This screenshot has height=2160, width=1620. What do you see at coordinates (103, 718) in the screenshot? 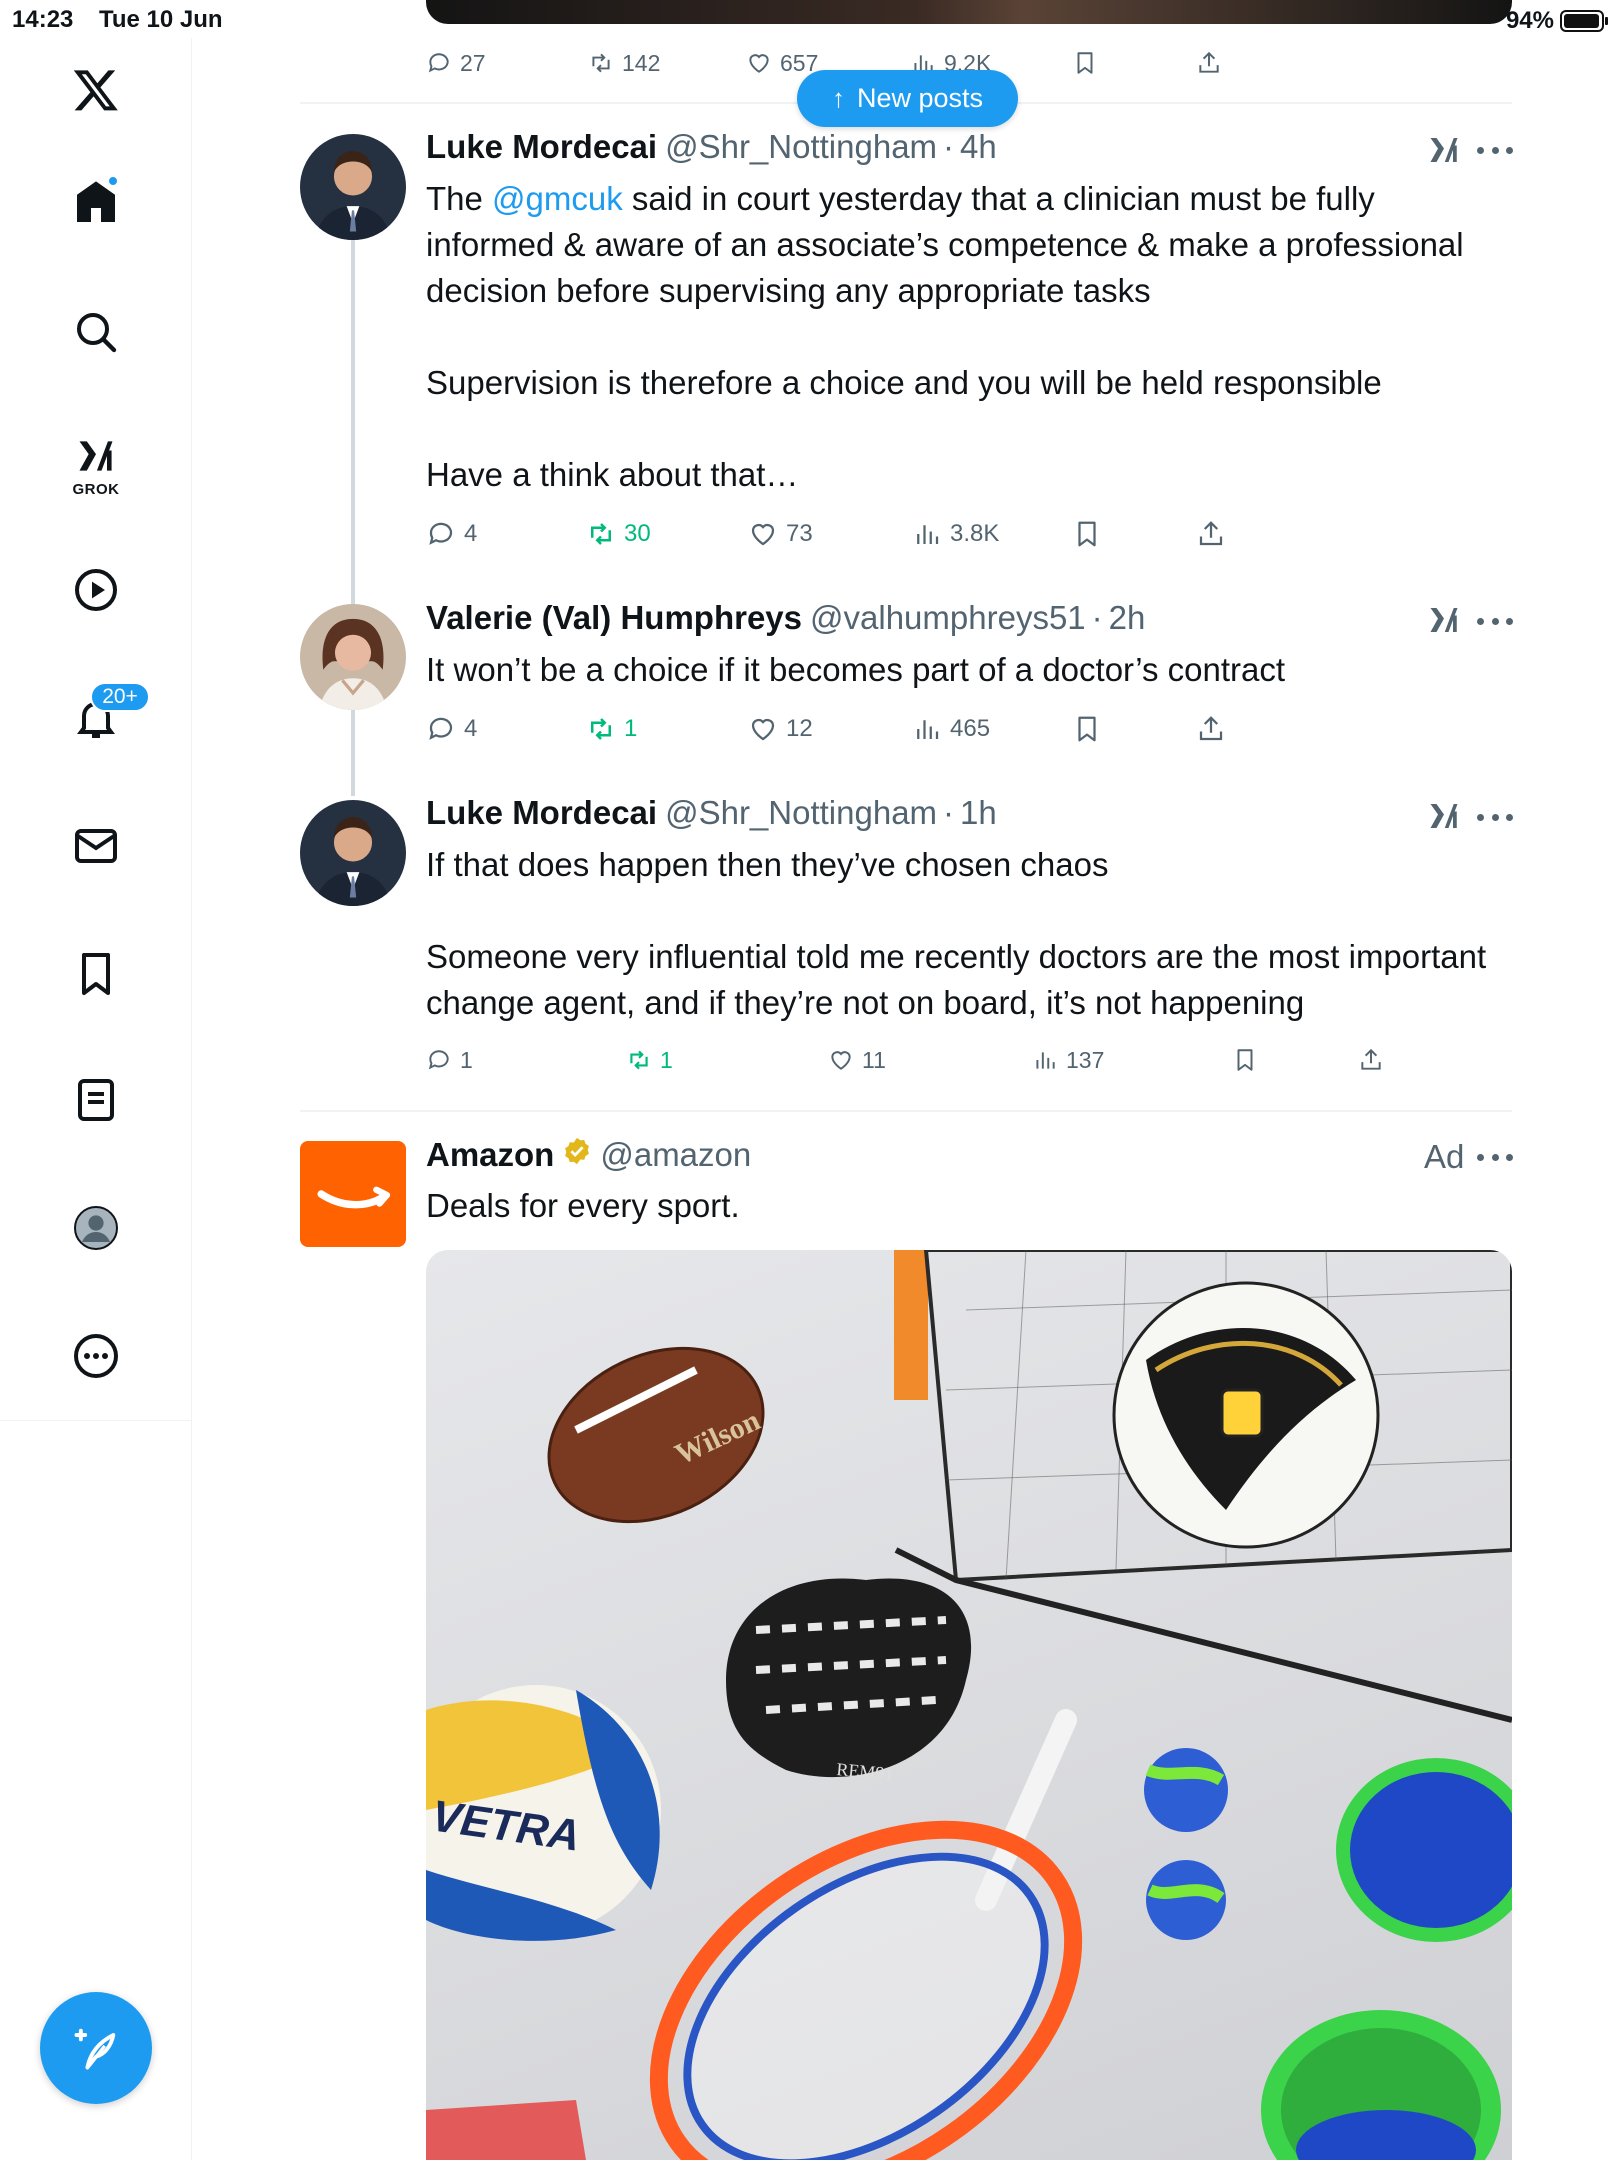
I see `notifications-nav-item: 20+` at bounding box center [103, 718].